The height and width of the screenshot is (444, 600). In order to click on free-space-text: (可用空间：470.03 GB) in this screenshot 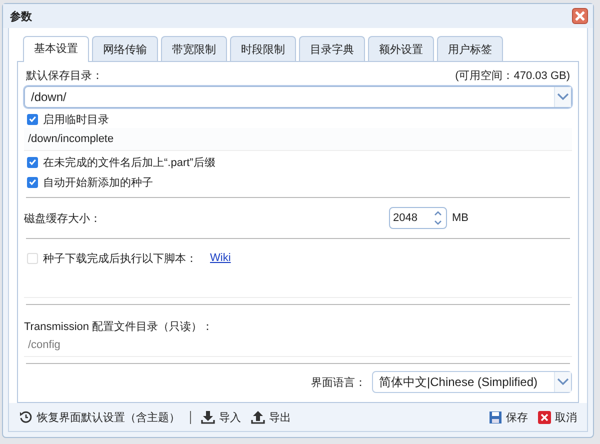, I will do `click(512, 75)`.